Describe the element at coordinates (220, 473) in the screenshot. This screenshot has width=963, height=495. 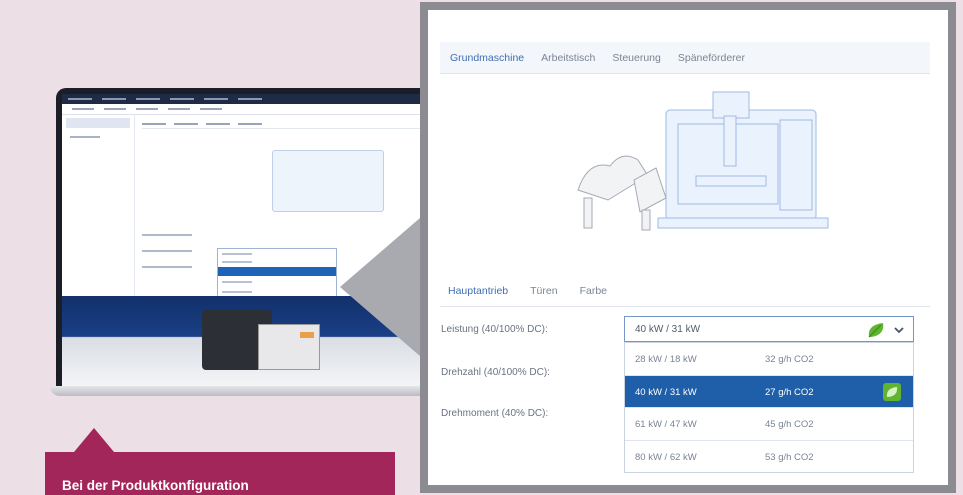
I see `caption-box: Bei der Produktkonfiguration` at that location.